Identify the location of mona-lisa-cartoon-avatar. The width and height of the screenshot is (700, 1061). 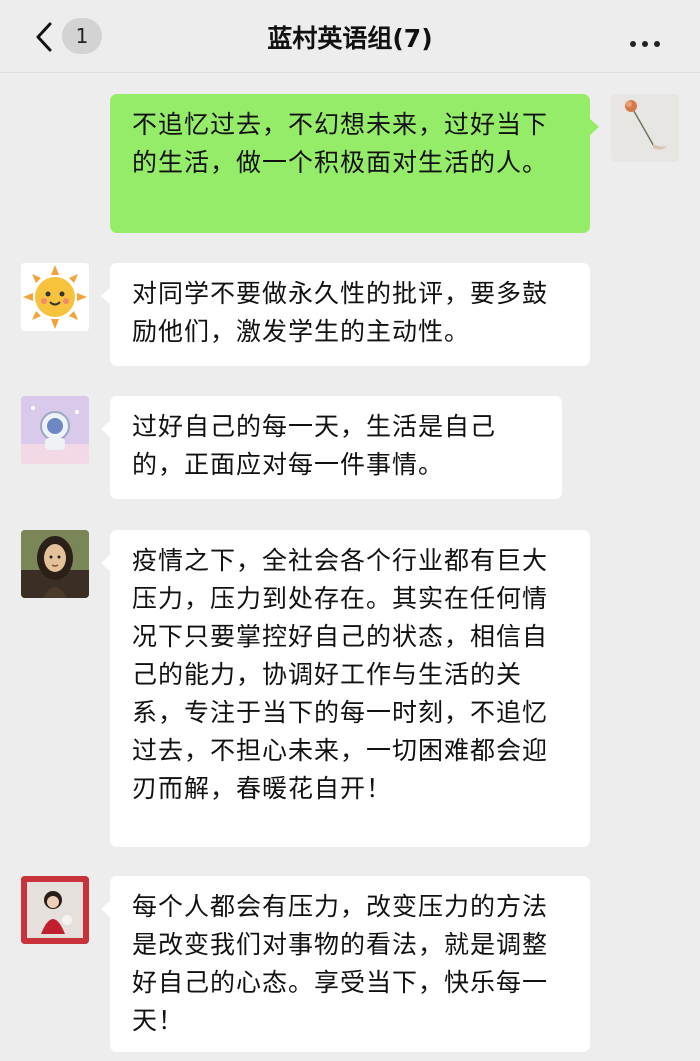
(55, 564).